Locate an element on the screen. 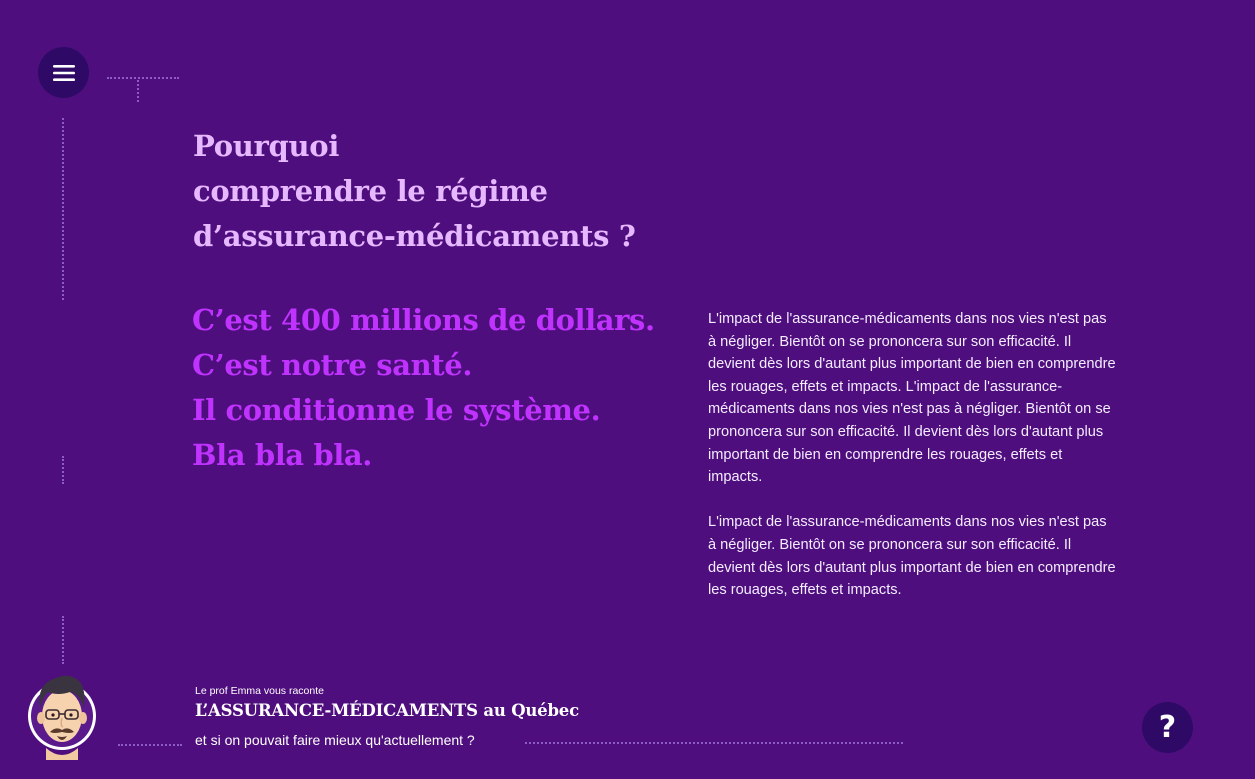 This screenshot has width=1255, height=779. dotted-guide-left-mid is located at coordinates (63, 470).